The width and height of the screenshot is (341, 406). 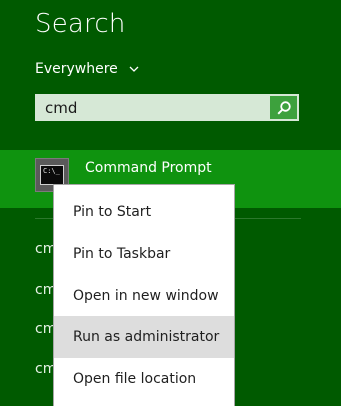 I want to click on search-input, so click(x=151, y=107).